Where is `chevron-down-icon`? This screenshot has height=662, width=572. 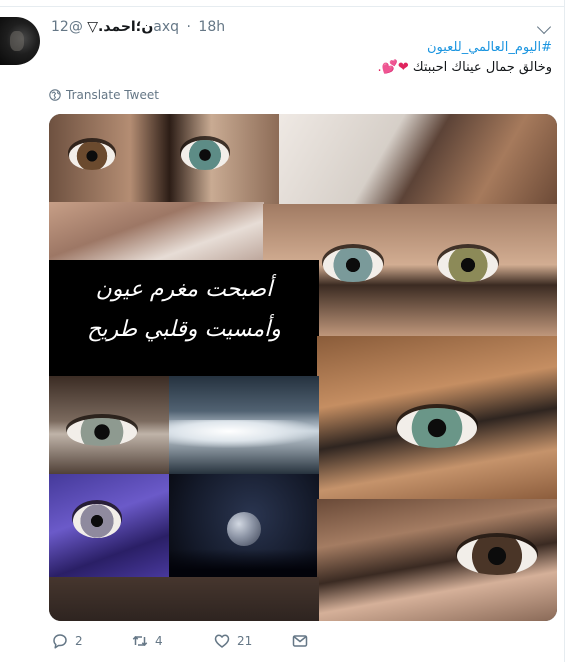
chevron-down-icon is located at coordinates (544, 27).